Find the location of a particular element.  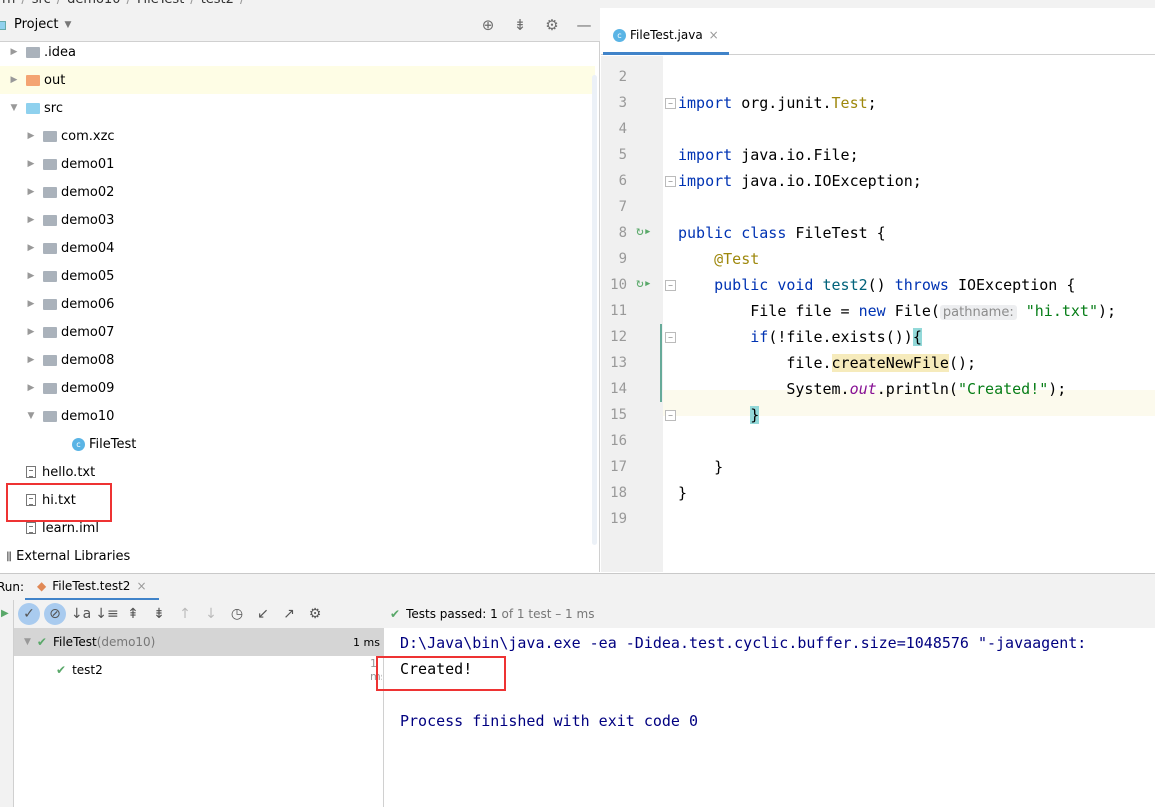

export-icon: ↗ is located at coordinates (289, 614).